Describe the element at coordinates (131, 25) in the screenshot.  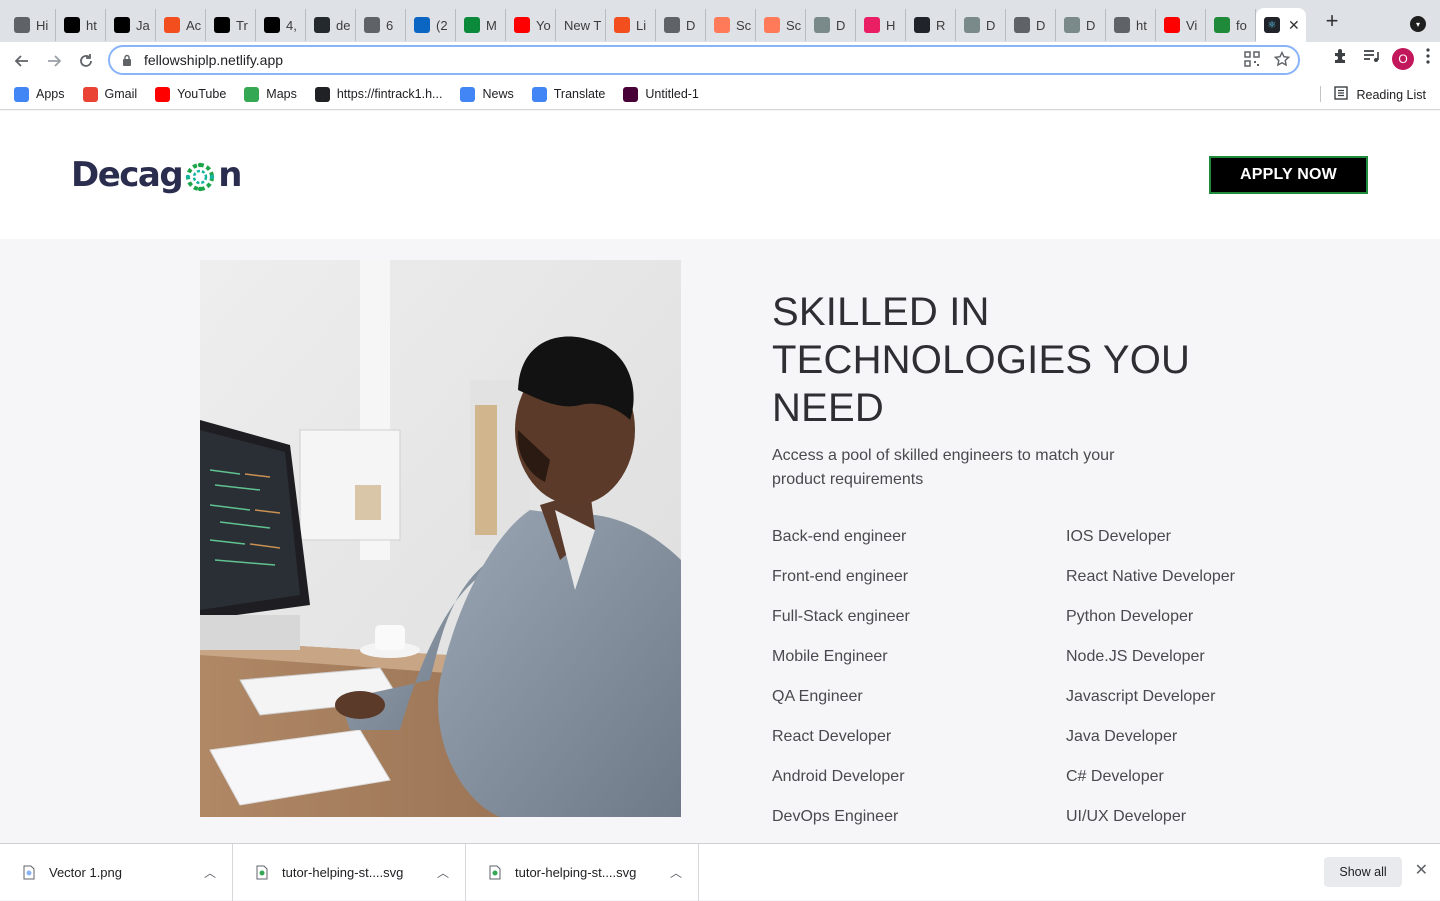
I see `browser-tab: Ja` at that location.